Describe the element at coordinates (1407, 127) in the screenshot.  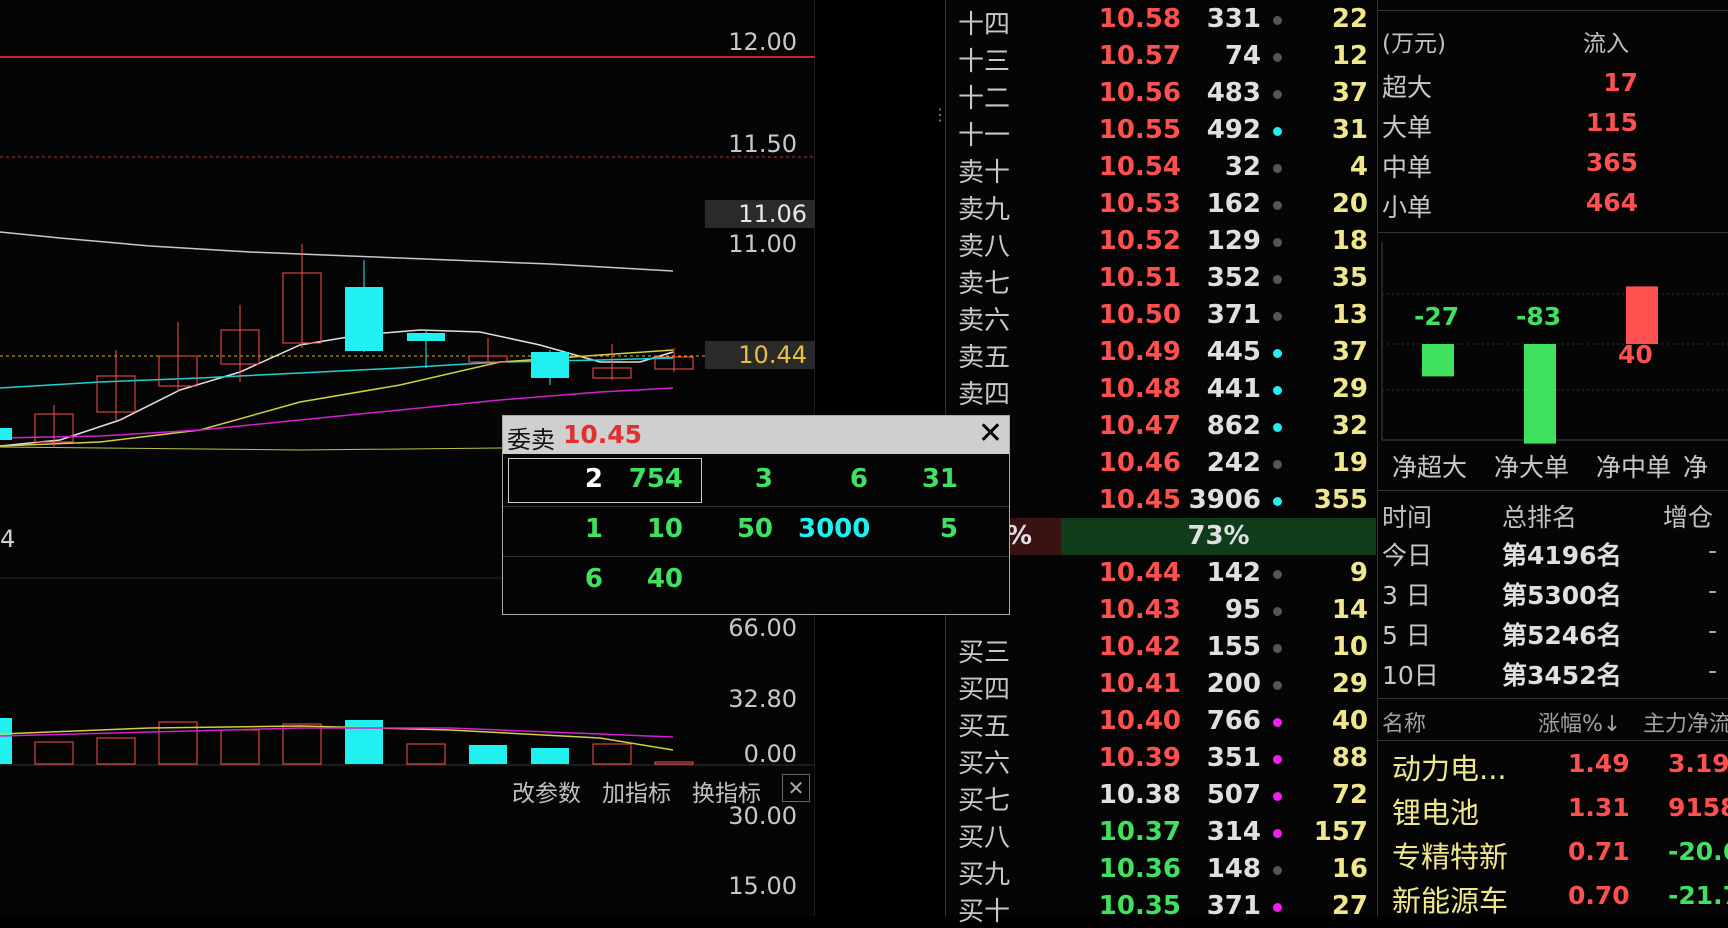
I see `flow-label: 大单` at that location.